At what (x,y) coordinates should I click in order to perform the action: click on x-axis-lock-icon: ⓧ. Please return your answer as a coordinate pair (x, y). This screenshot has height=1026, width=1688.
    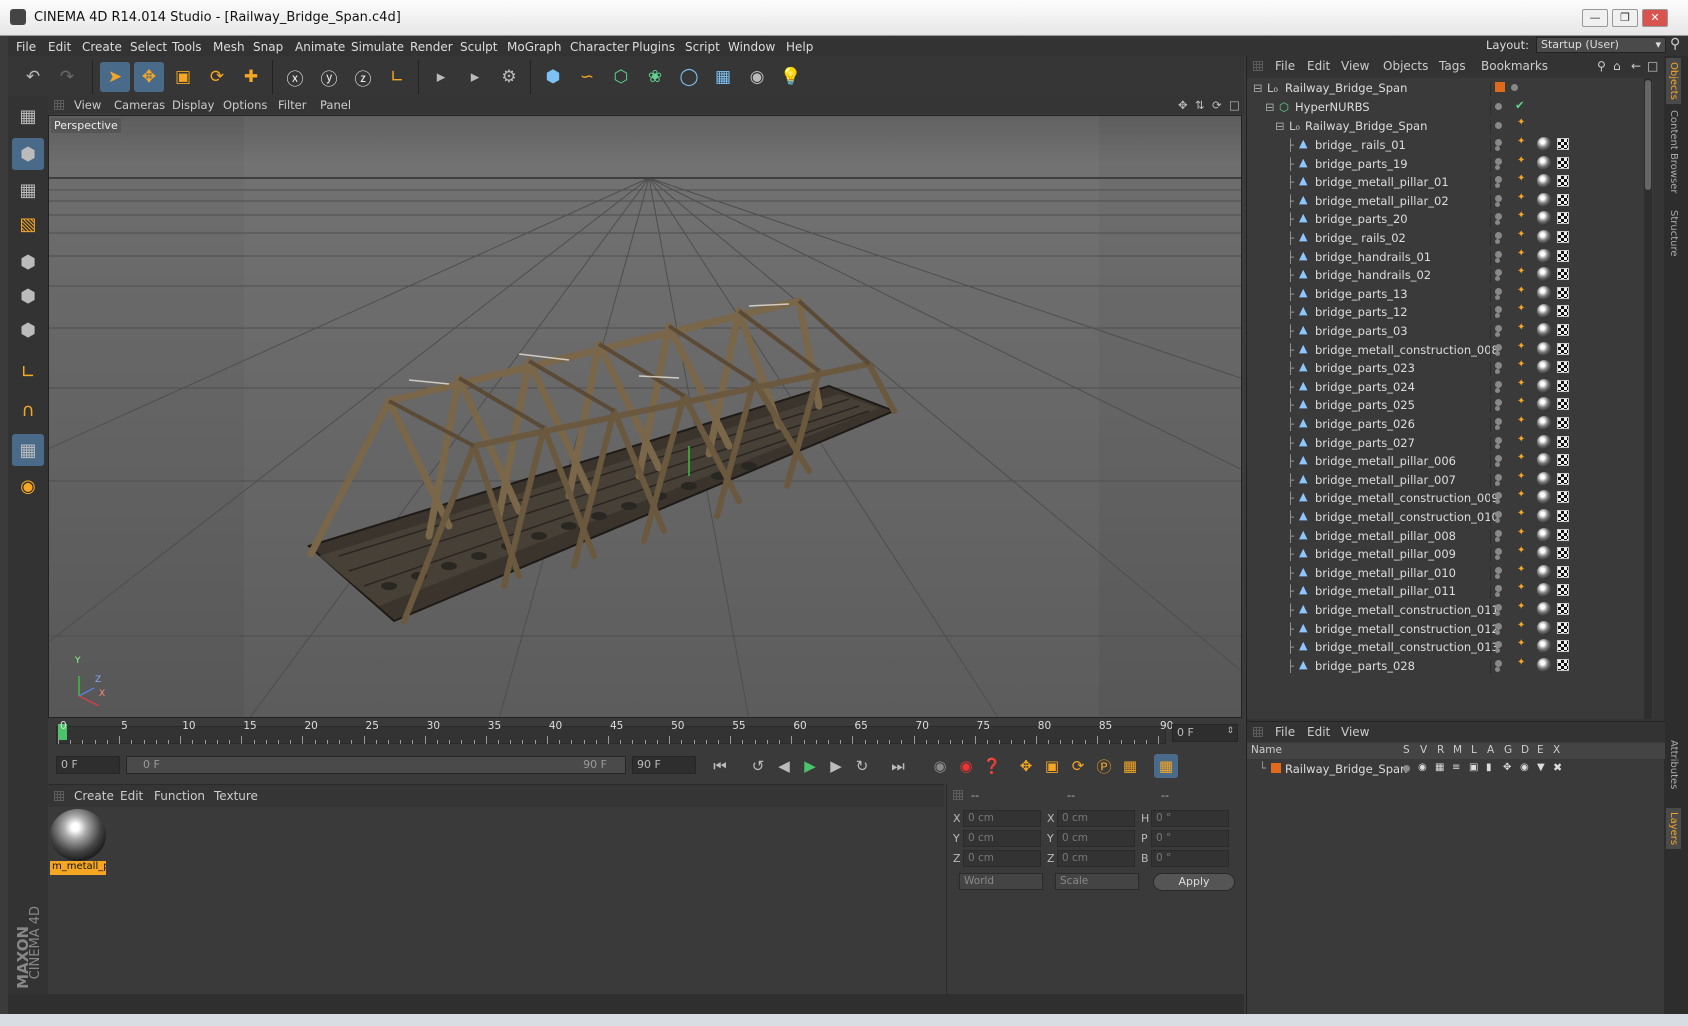
    Looking at the image, I should click on (295, 77).